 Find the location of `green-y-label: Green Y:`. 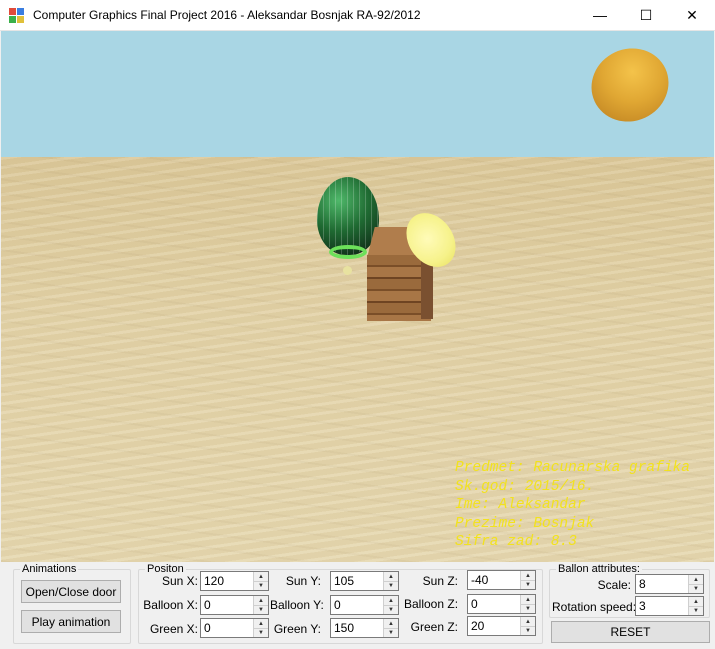

green-y-label: Green Y: is located at coordinates (297, 629).